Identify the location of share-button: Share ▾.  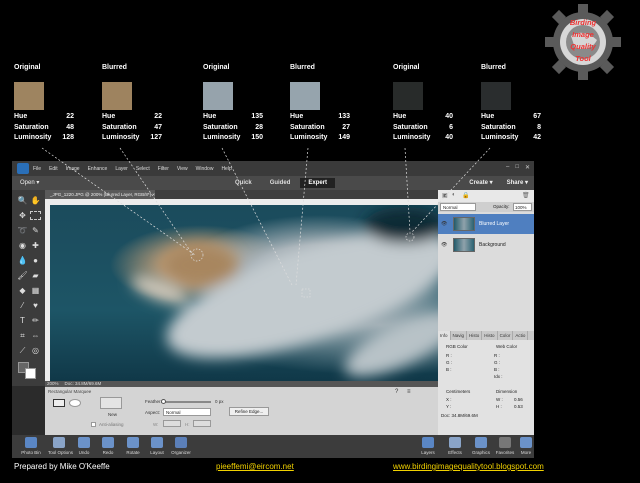
(517, 182).